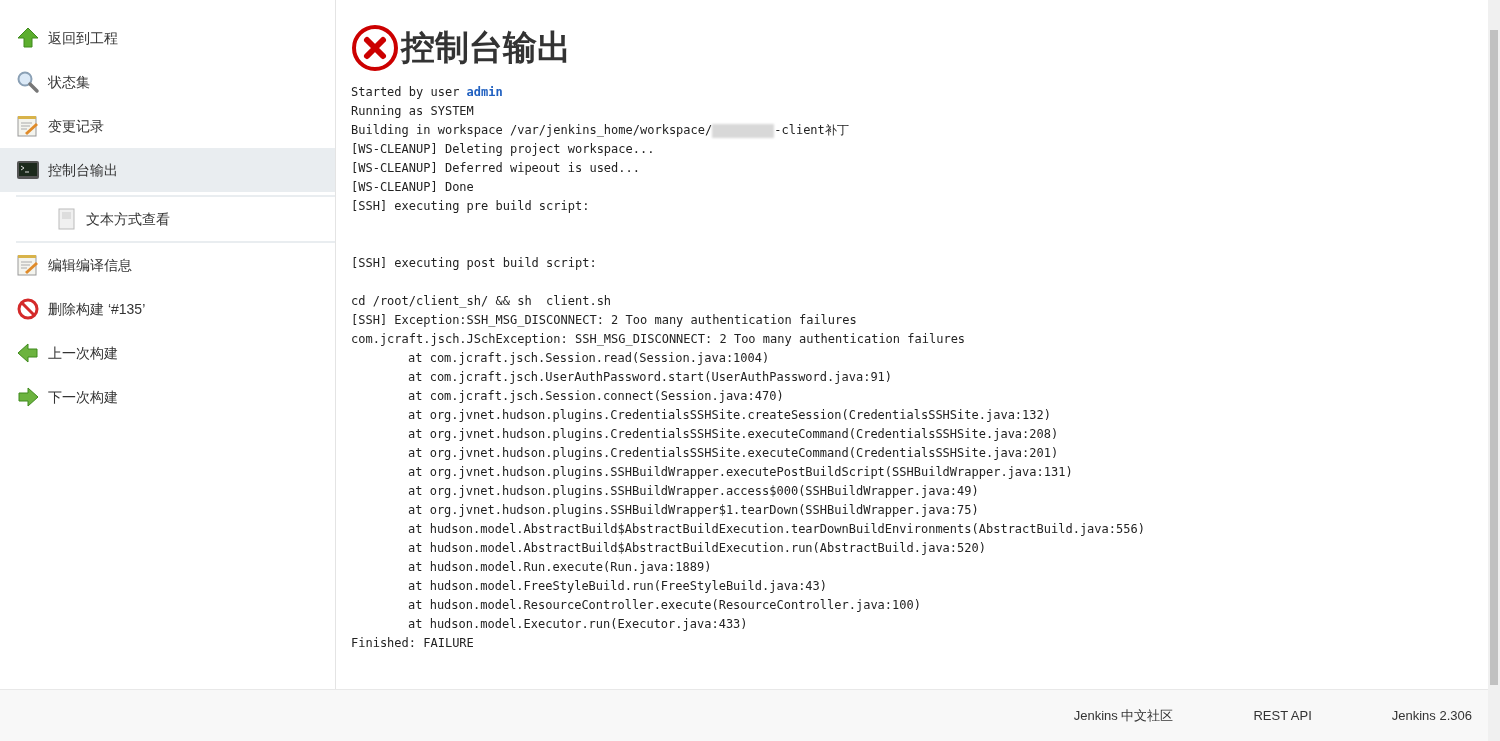 This screenshot has width=1500, height=741. I want to click on sidebar-item: 状态集, so click(167, 82).